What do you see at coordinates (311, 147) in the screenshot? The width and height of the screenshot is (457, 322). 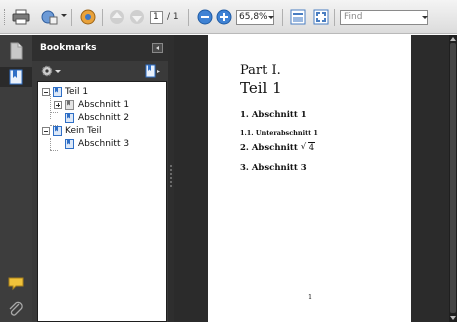 I see `radicand: 4` at bounding box center [311, 147].